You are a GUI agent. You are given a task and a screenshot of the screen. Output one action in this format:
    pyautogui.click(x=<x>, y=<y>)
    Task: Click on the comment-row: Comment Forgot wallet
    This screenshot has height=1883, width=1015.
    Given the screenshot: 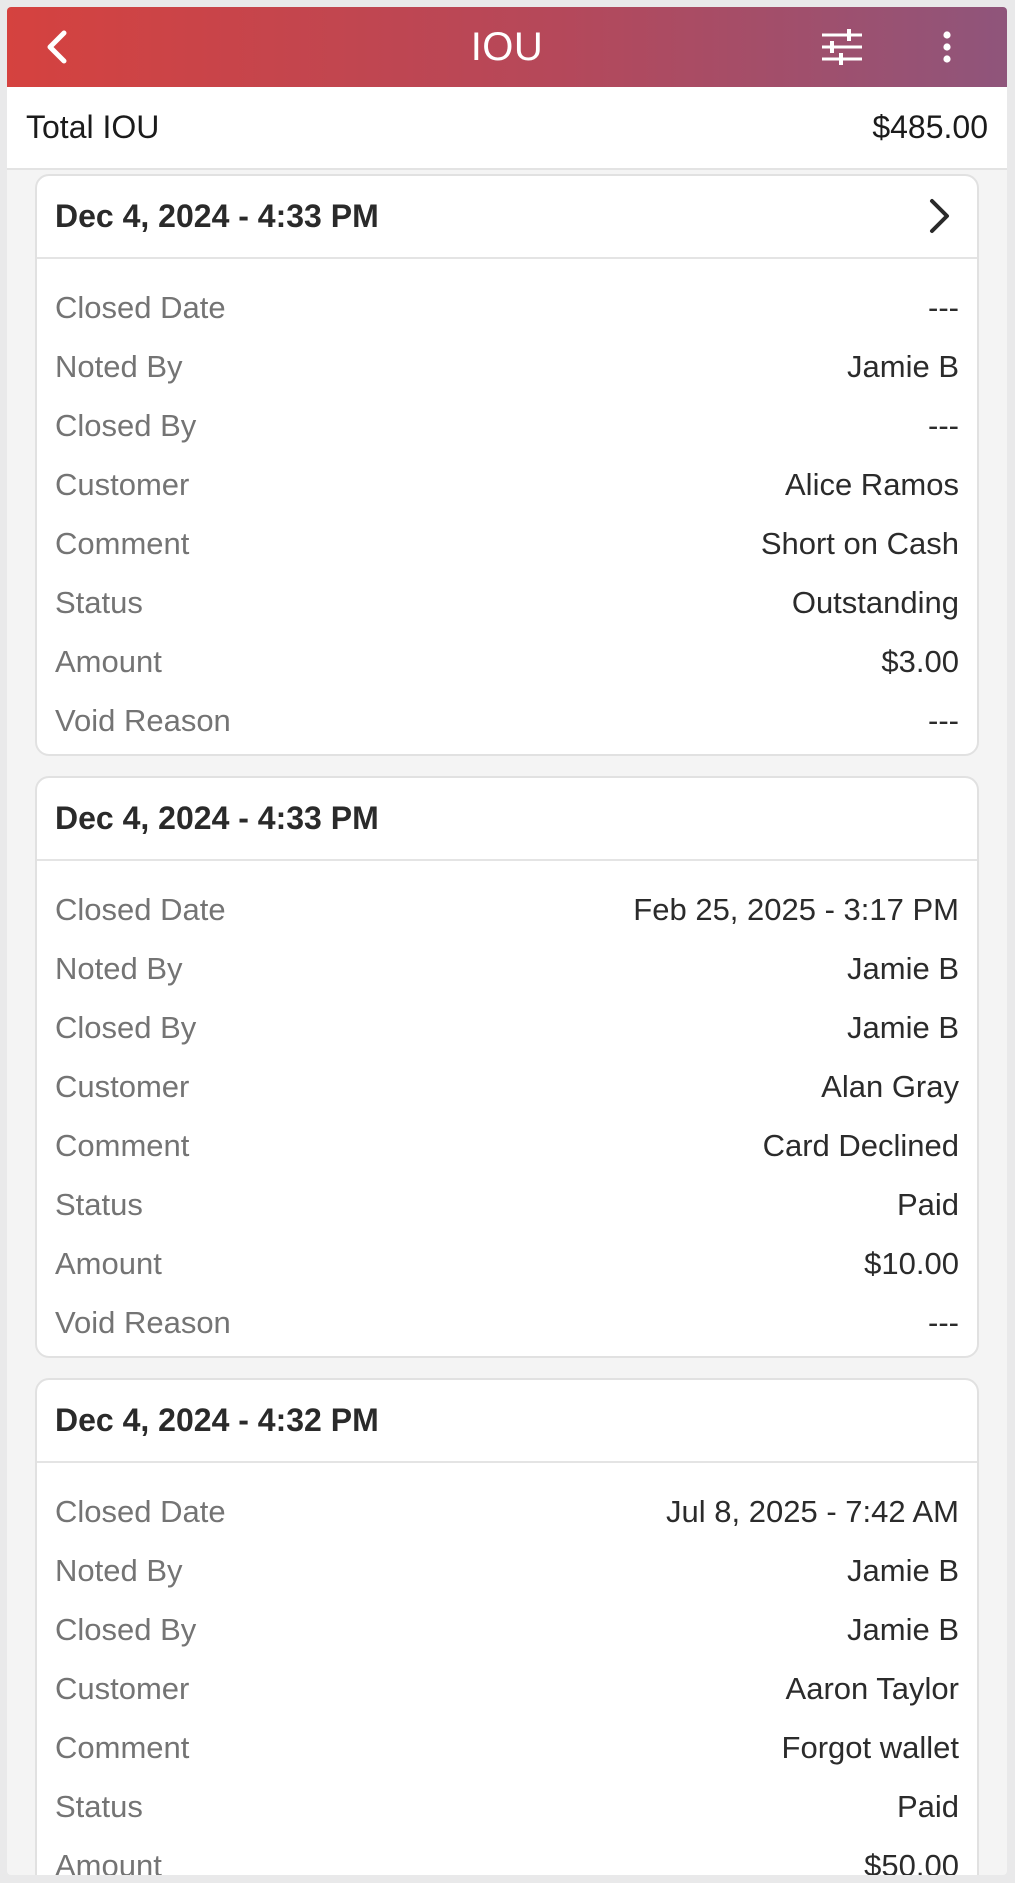 What is the action you would take?
    pyautogui.click(x=507, y=1747)
    